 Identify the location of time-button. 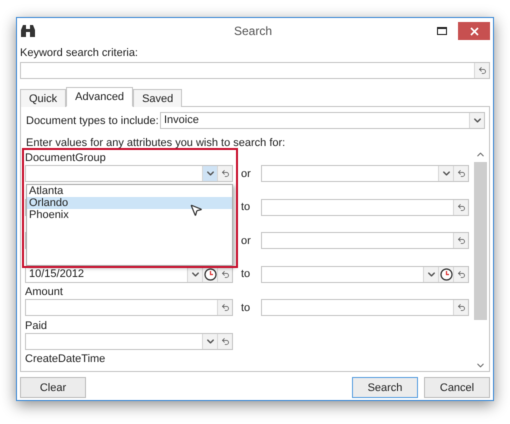
(445, 274).